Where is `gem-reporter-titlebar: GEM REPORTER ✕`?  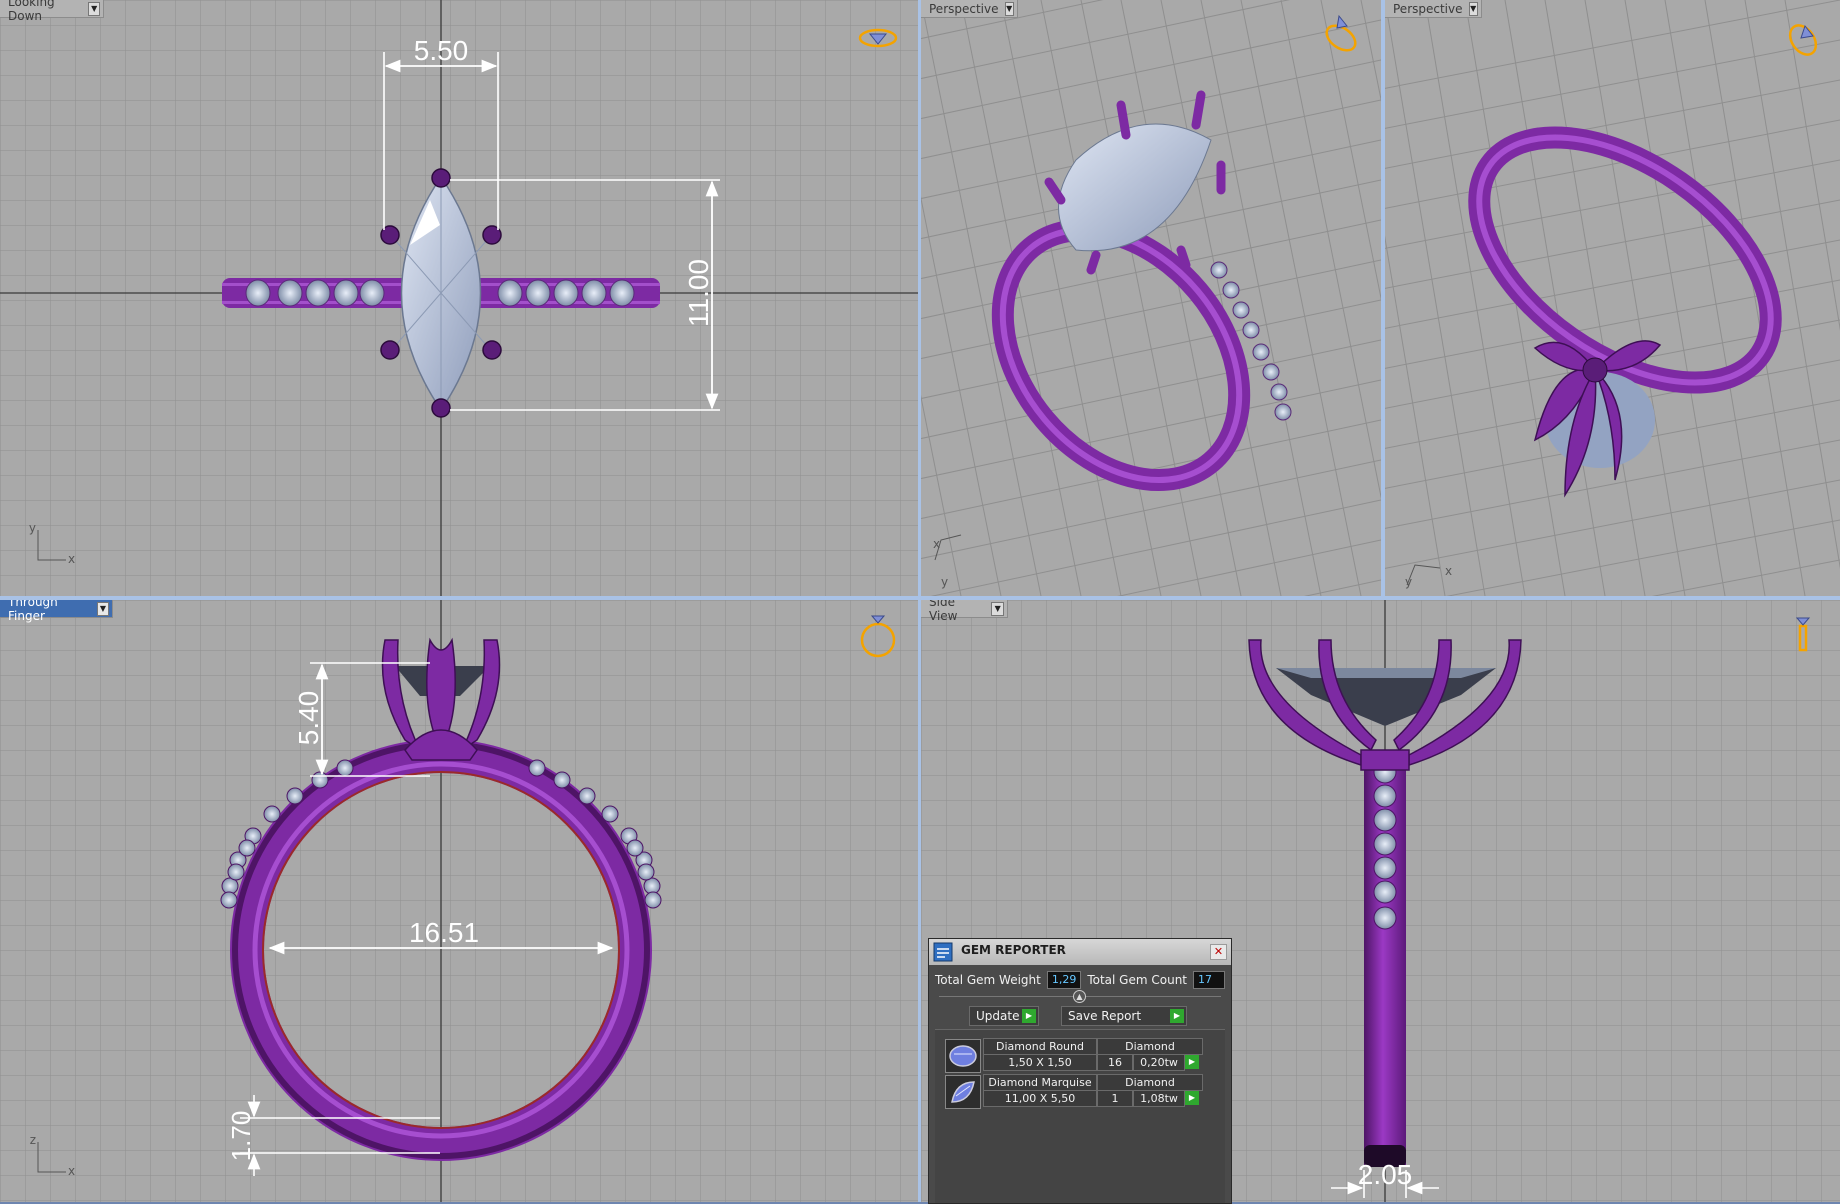 gem-reporter-titlebar: GEM REPORTER ✕ is located at coordinates (1080, 952).